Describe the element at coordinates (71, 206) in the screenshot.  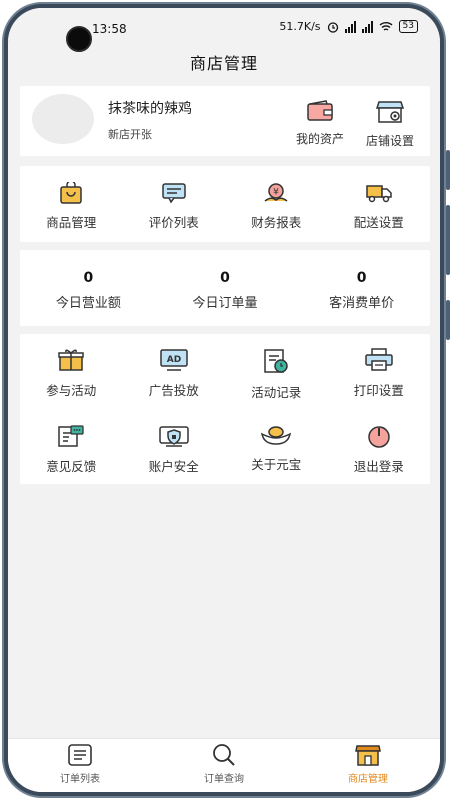
I see `goods-management-button: 商品管理` at that location.